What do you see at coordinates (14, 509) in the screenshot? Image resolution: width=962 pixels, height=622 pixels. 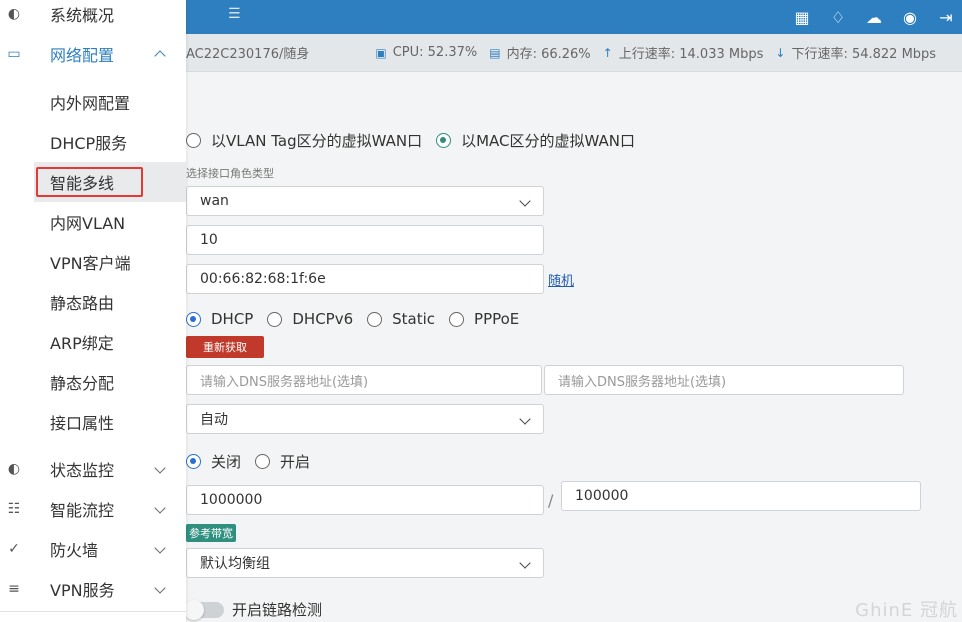 I see `sliders-icon: ☷` at bounding box center [14, 509].